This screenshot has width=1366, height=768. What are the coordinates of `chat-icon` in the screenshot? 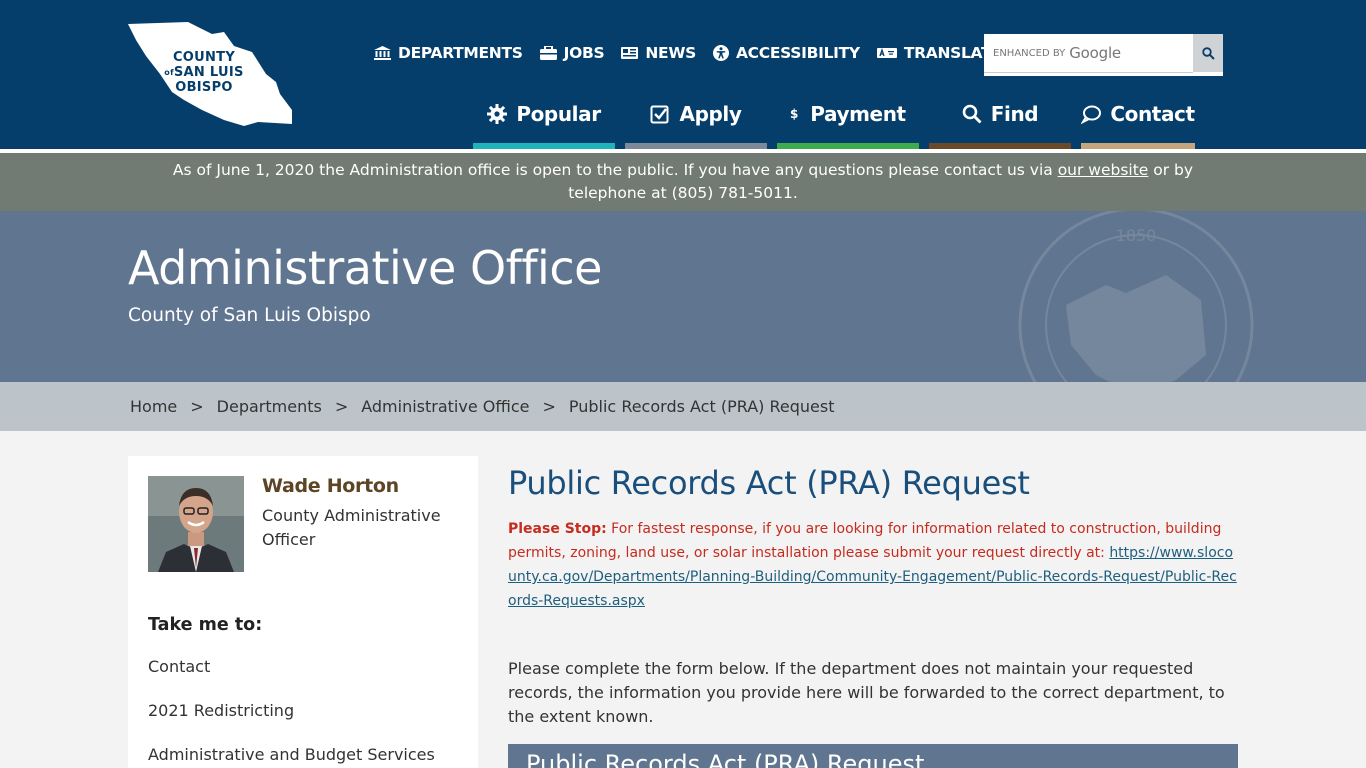 It's located at (1091, 114).